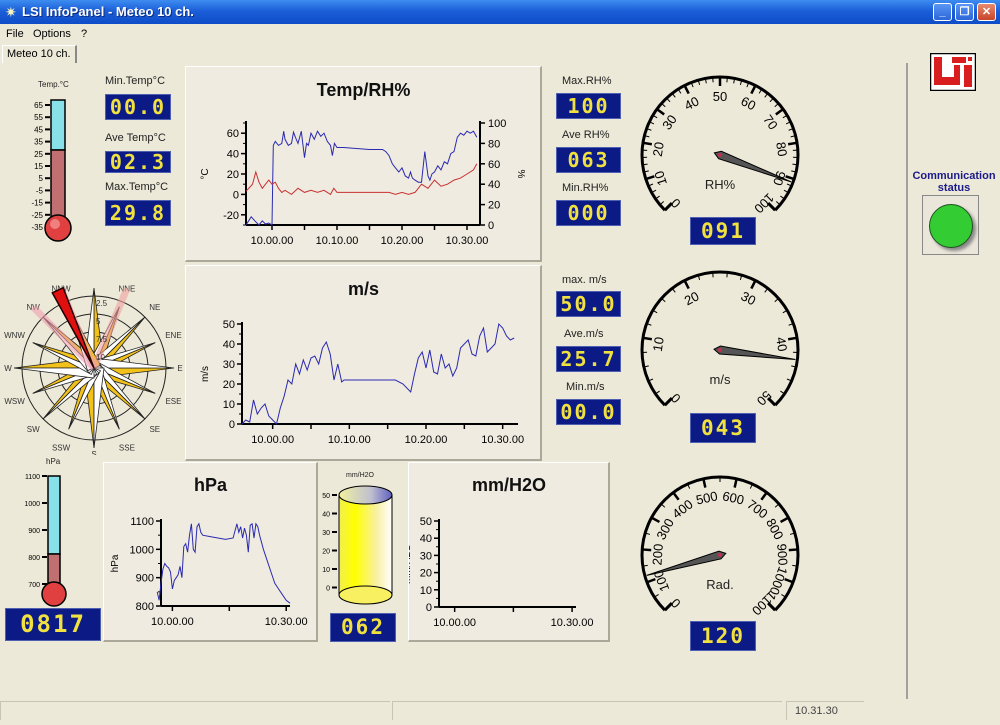  Describe the element at coordinates (720, 555) in the screenshot. I see `gauge-hub` at that location.